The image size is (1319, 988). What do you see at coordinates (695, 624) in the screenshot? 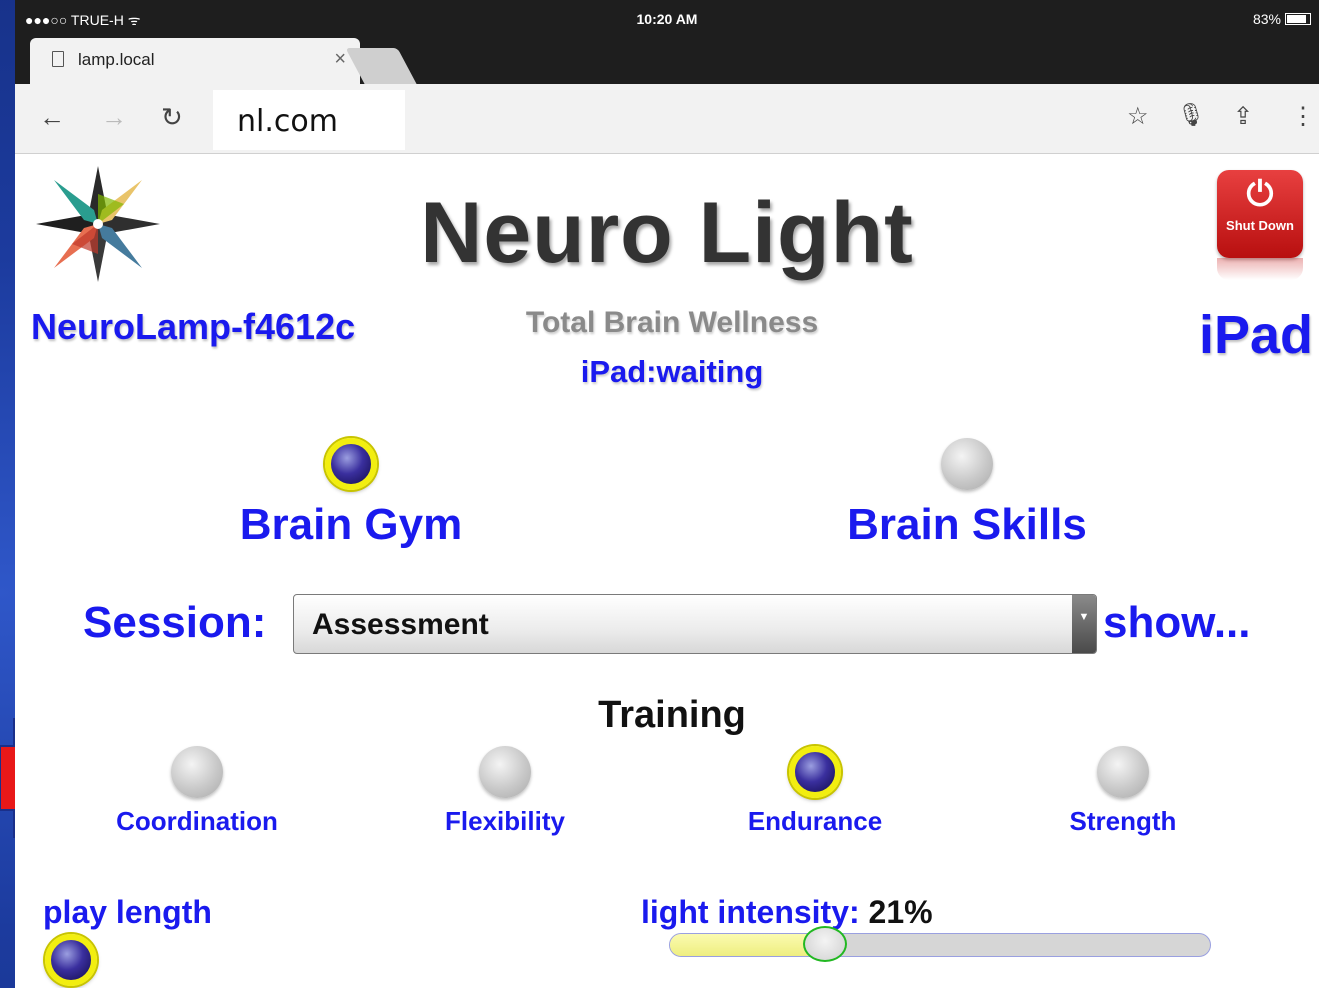
I see `session-select: Assessment ▼` at bounding box center [695, 624].